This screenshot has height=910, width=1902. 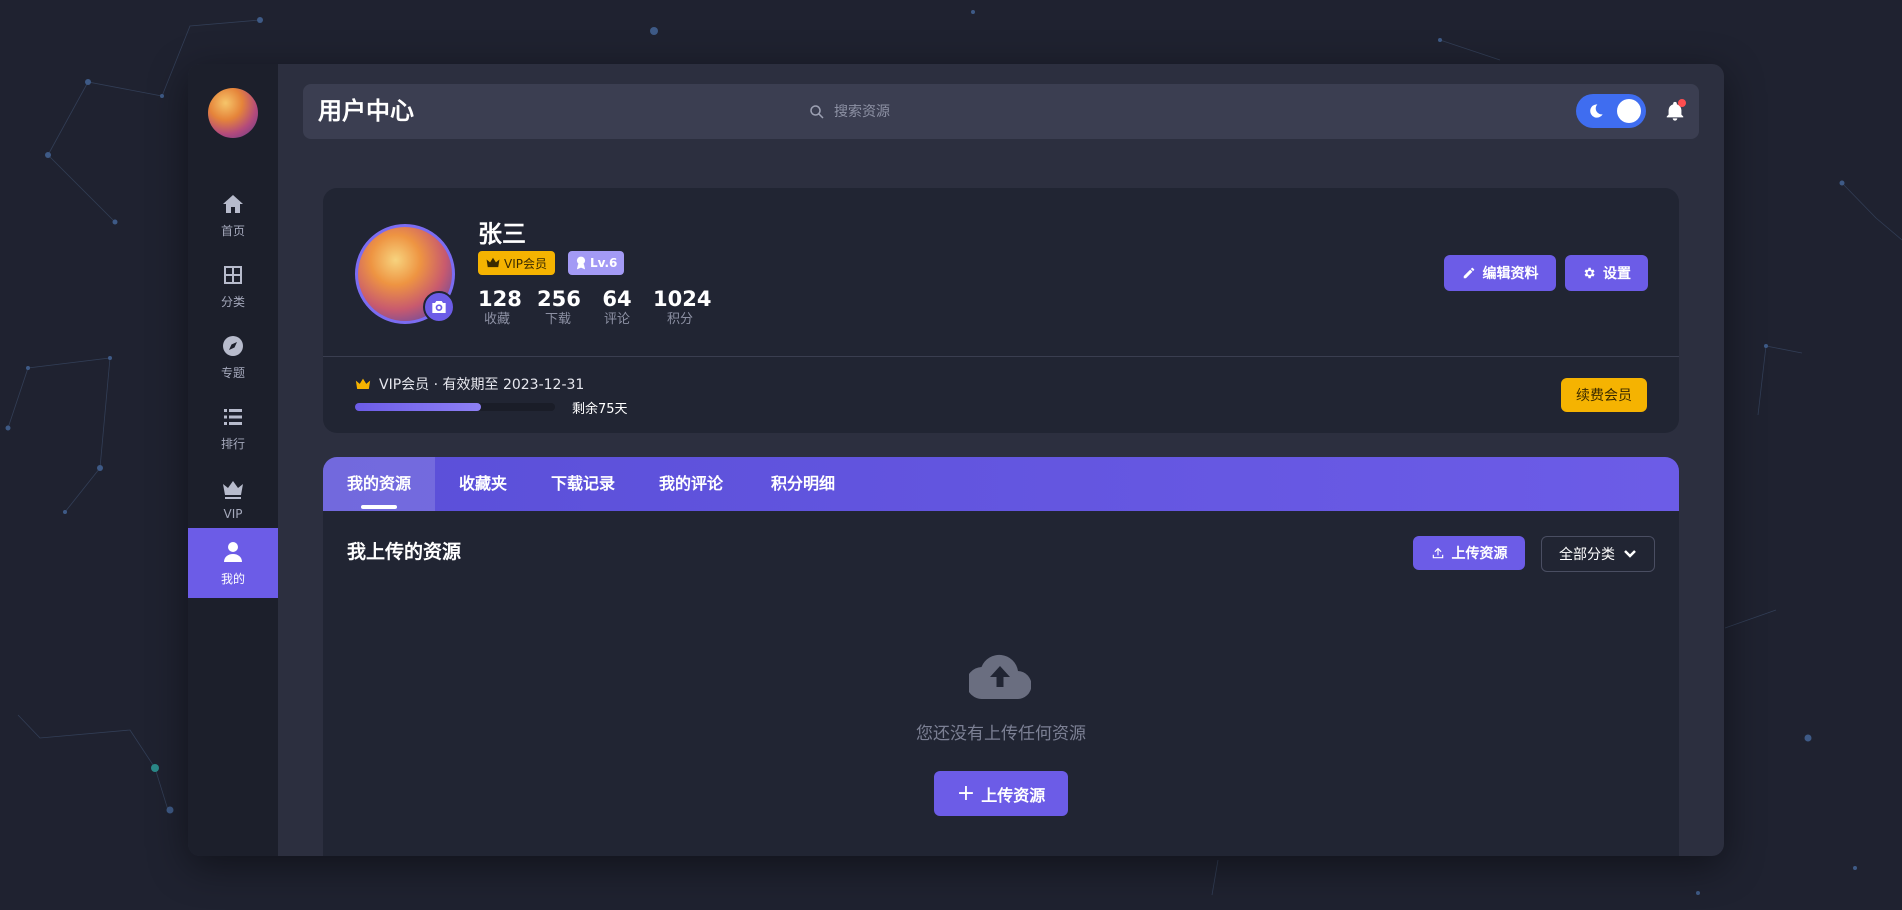 I want to click on category-select: 全部分类, so click(x=1598, y=554).